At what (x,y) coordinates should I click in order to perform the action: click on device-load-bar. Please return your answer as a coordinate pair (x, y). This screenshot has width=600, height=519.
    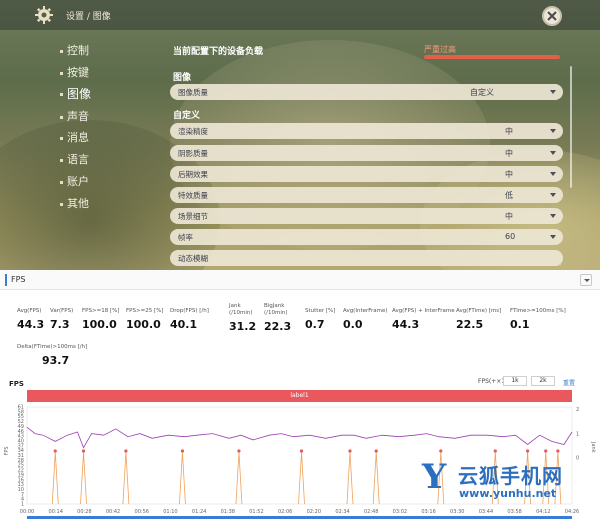
    Looking at the image, I should click on (492, 57).